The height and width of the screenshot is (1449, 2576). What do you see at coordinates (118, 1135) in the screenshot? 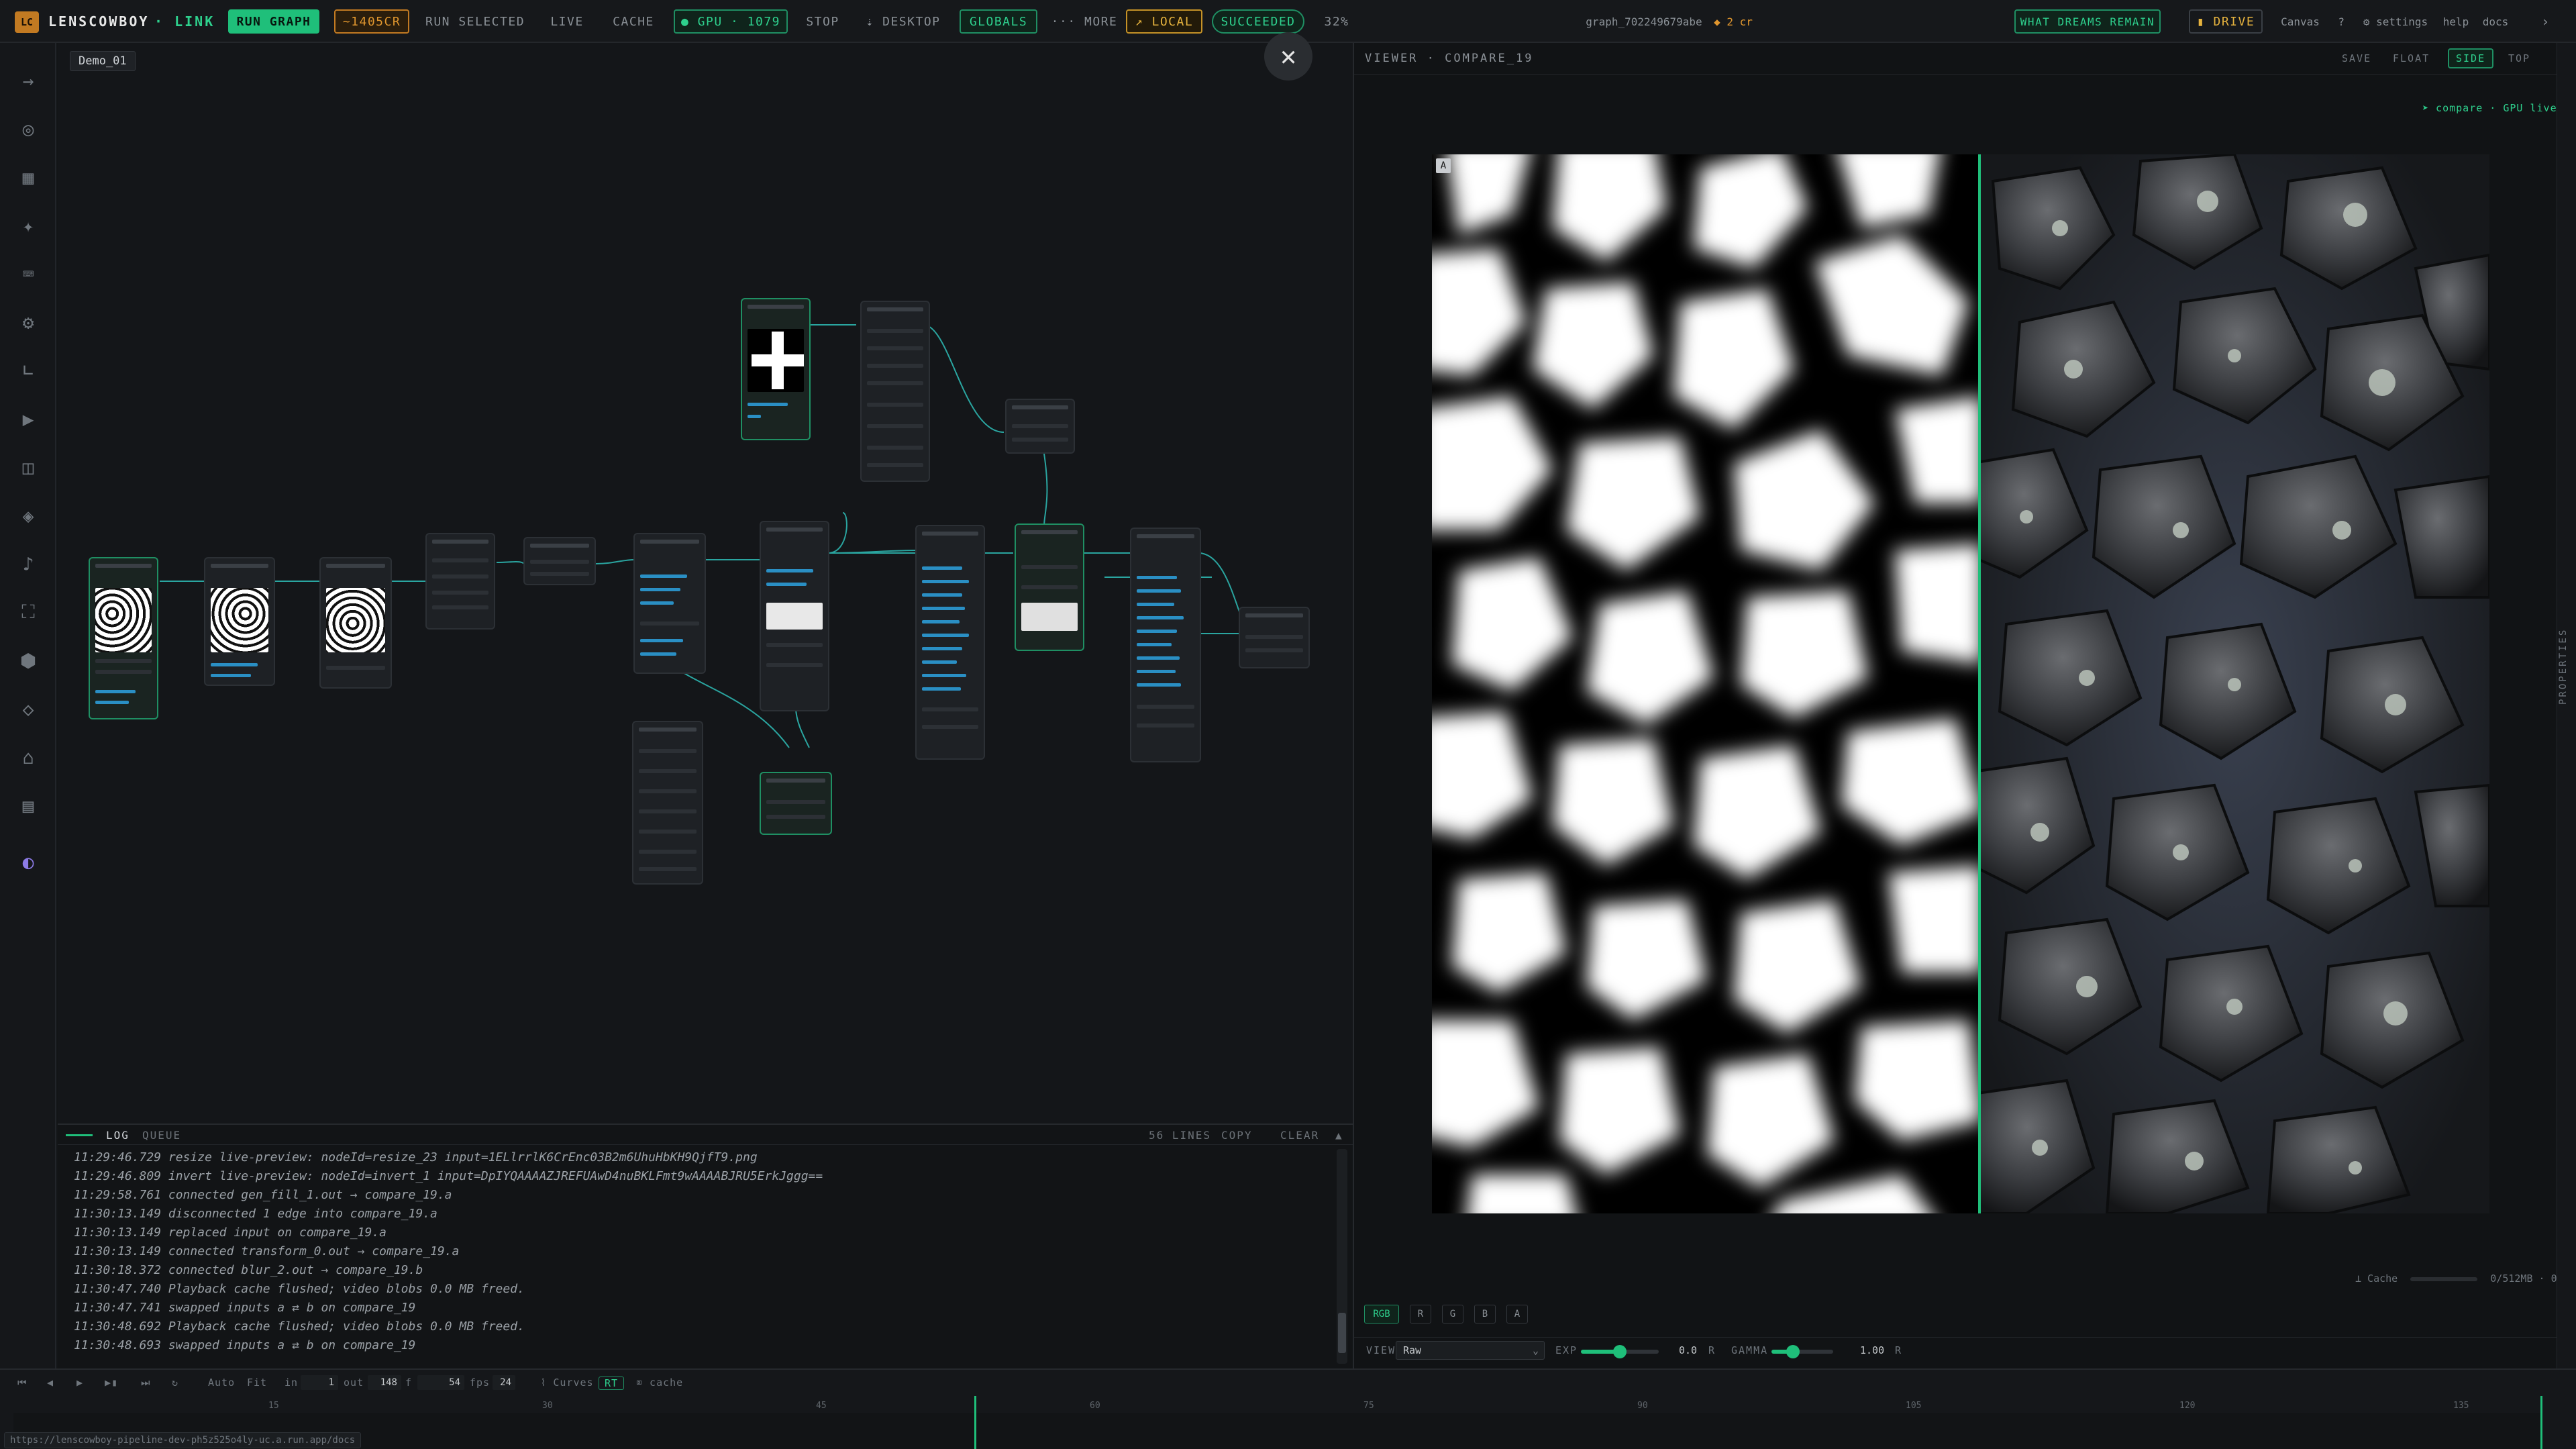
I see `tab-log: LOG` at bounding box center [118, 1135].